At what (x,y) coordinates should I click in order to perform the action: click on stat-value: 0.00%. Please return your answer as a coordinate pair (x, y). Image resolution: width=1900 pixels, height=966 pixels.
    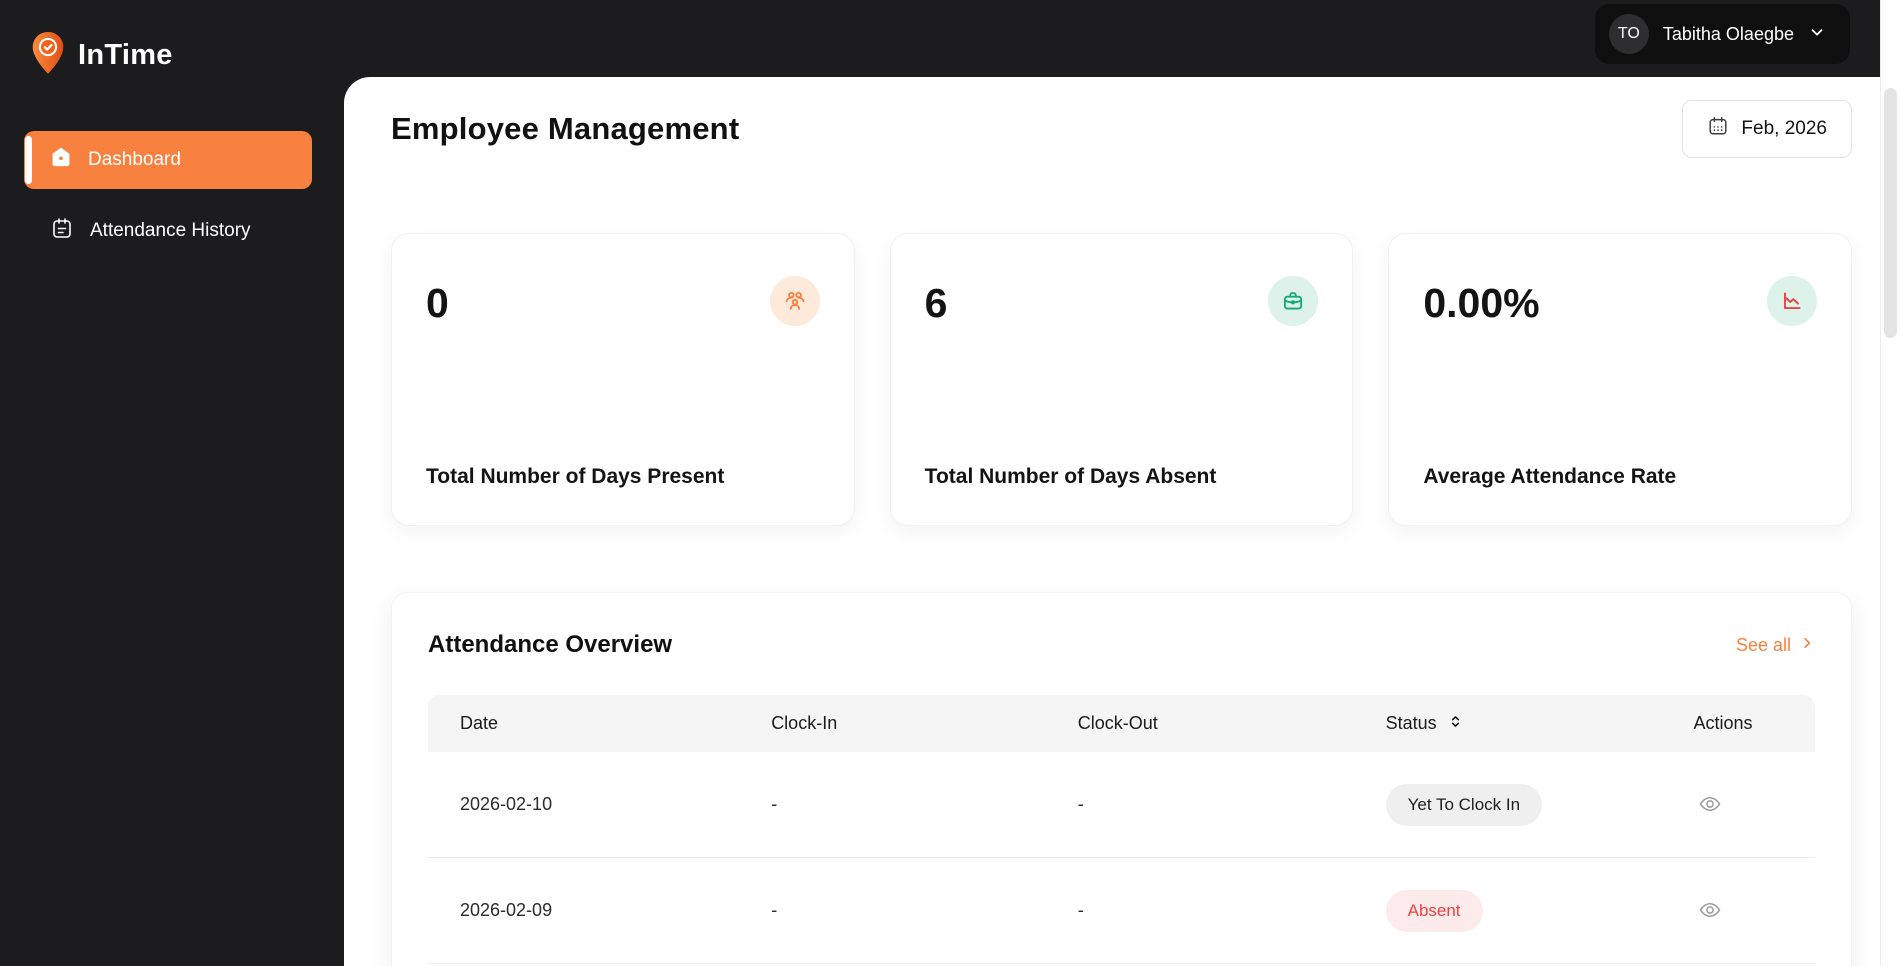
    Looking at the image, I should click on (1481, 303).